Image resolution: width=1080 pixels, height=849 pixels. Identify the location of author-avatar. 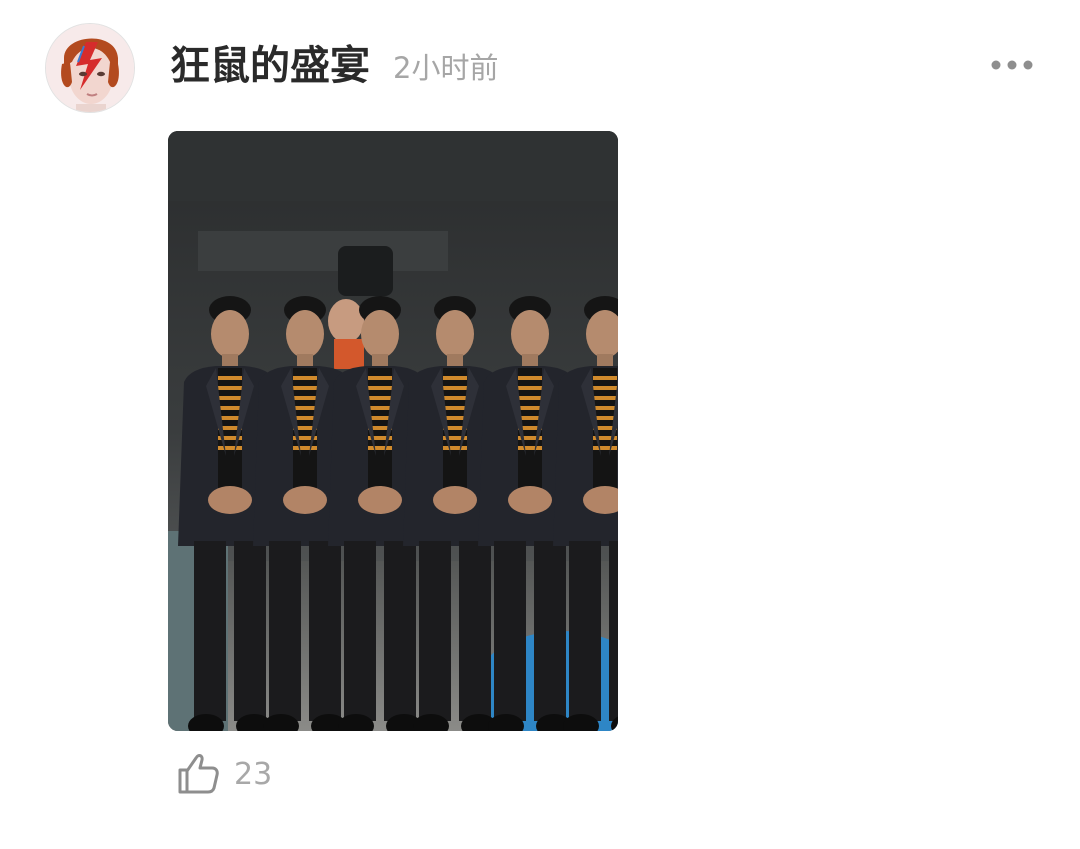
(90, 68).